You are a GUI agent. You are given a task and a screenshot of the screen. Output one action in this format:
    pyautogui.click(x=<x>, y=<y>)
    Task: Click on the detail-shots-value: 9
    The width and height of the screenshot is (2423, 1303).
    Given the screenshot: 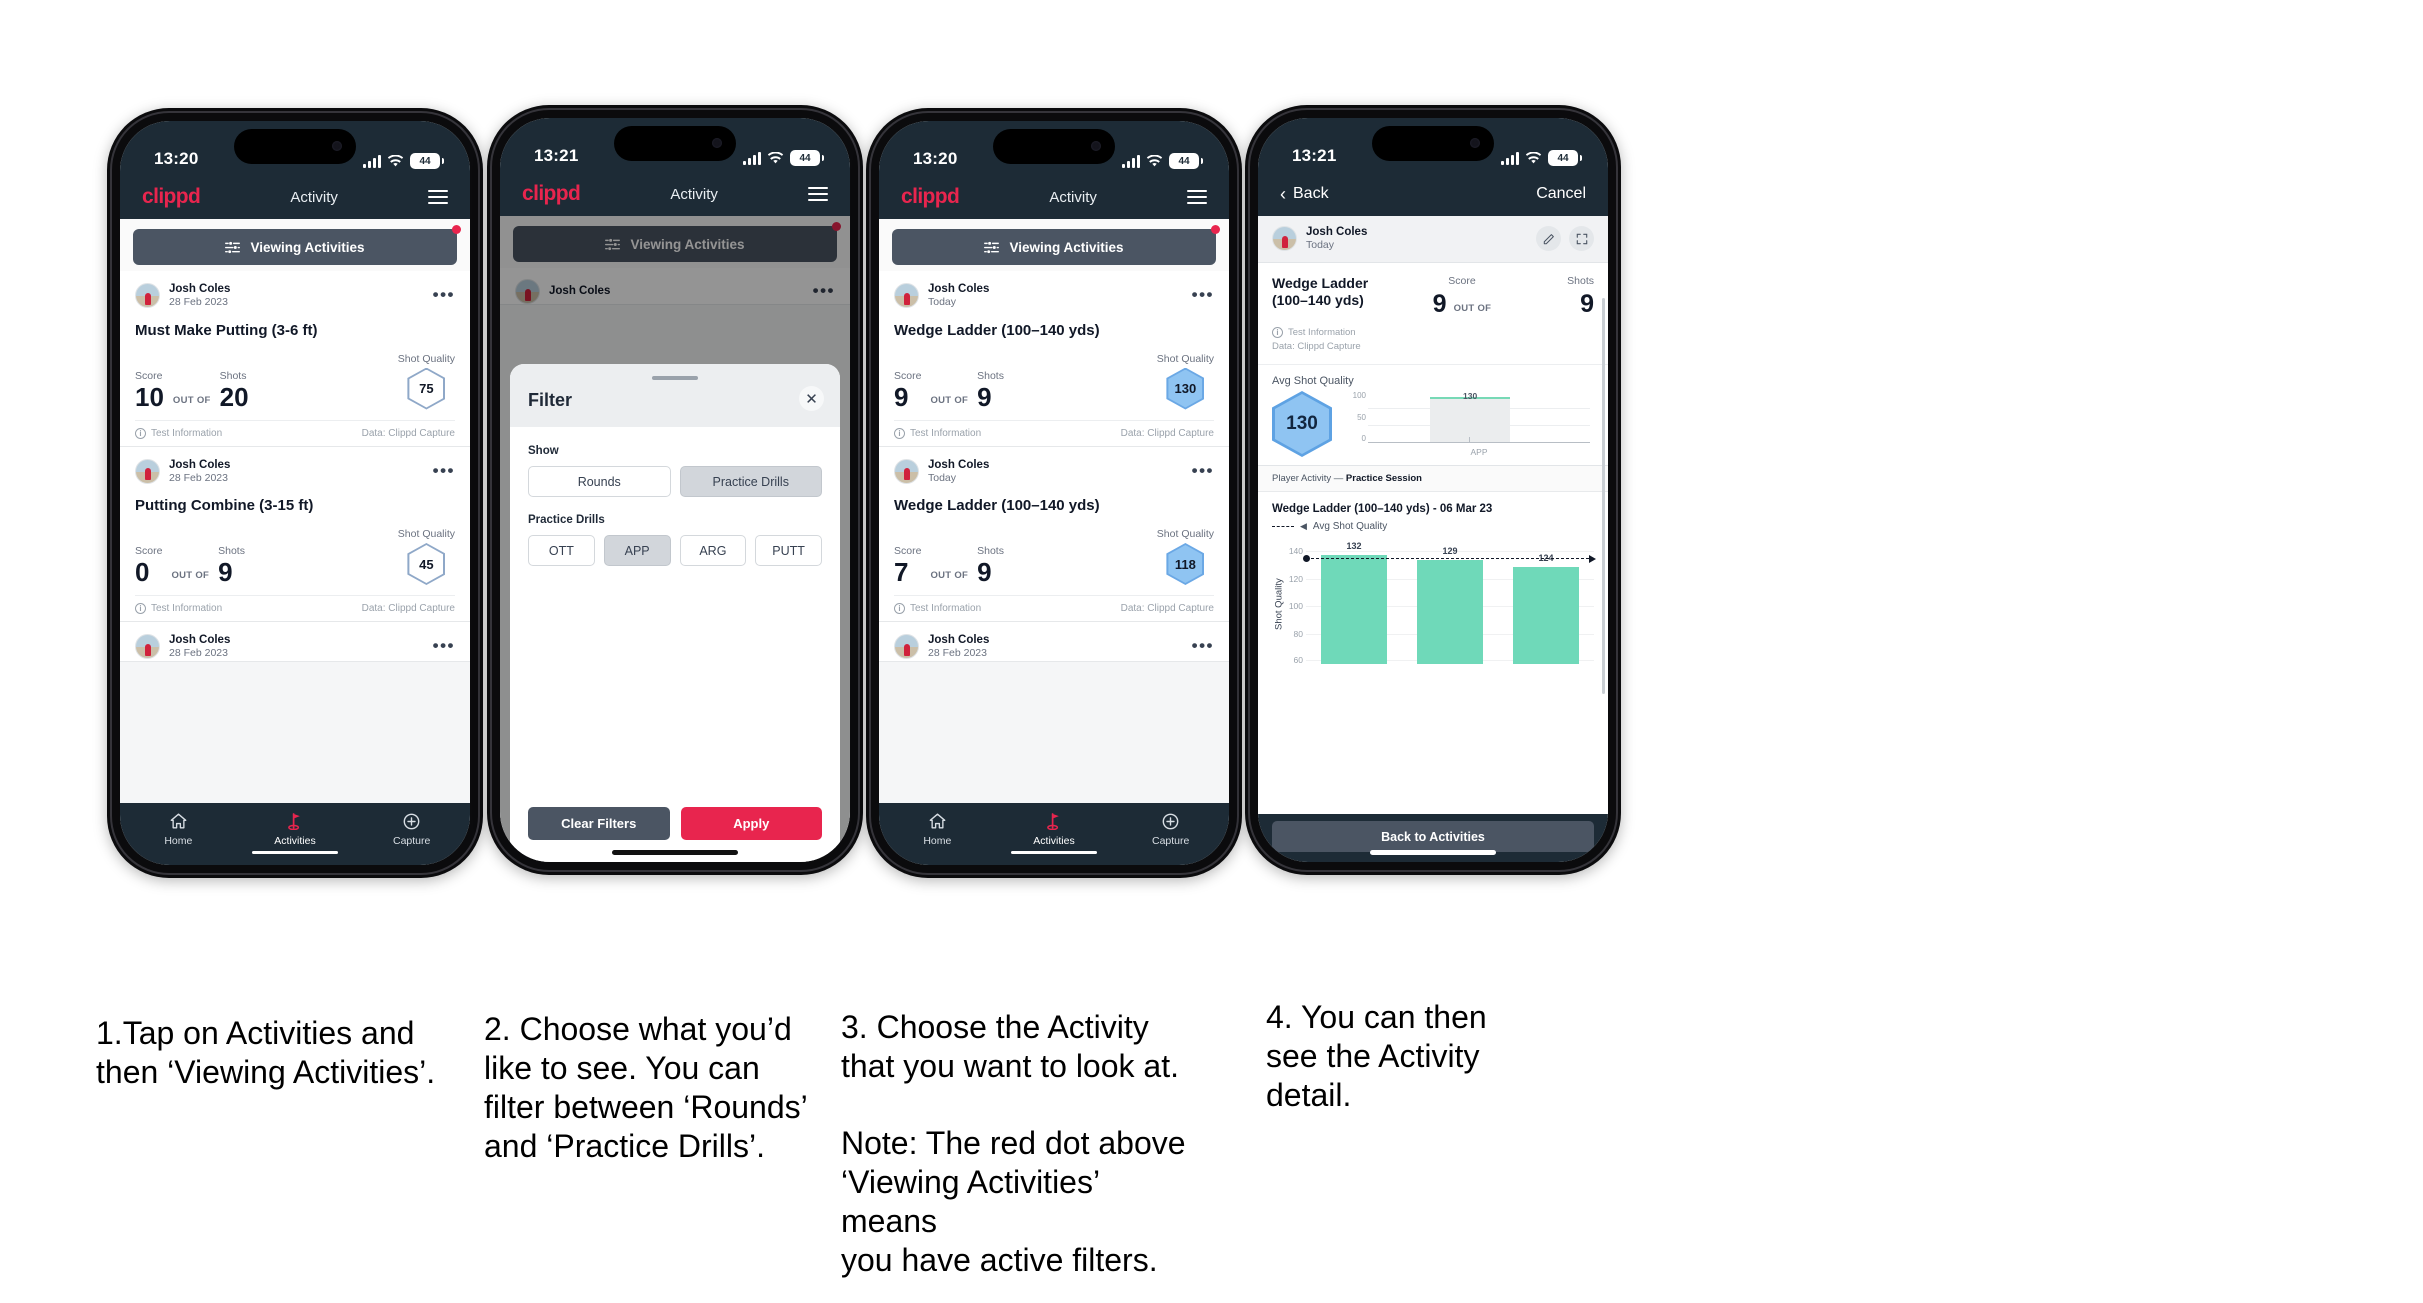 What is the action you would take?
    pyautogui.click(x=1587, y=303)
    